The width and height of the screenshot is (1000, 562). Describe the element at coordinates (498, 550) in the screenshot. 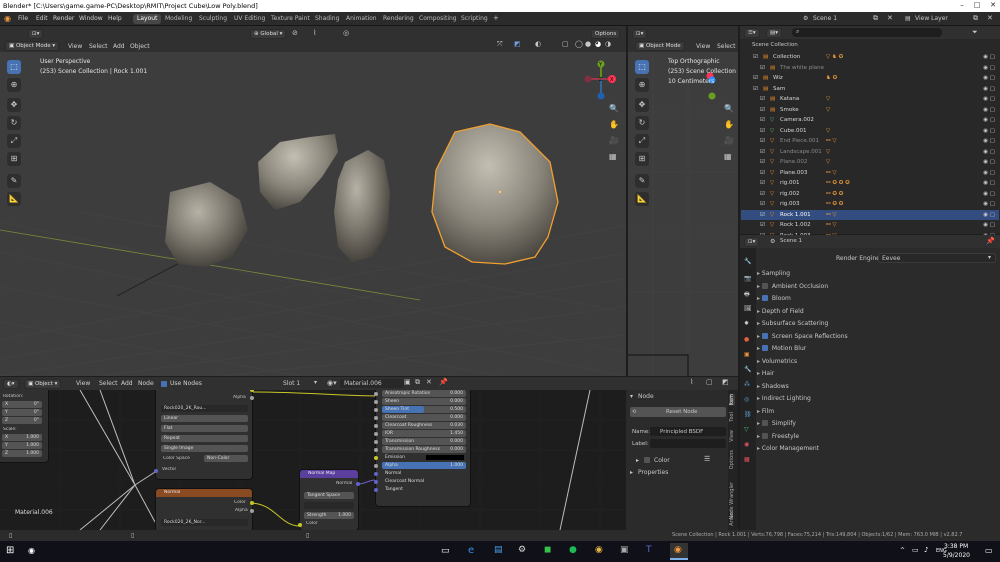

I see `store-icon: ▤` at that location.